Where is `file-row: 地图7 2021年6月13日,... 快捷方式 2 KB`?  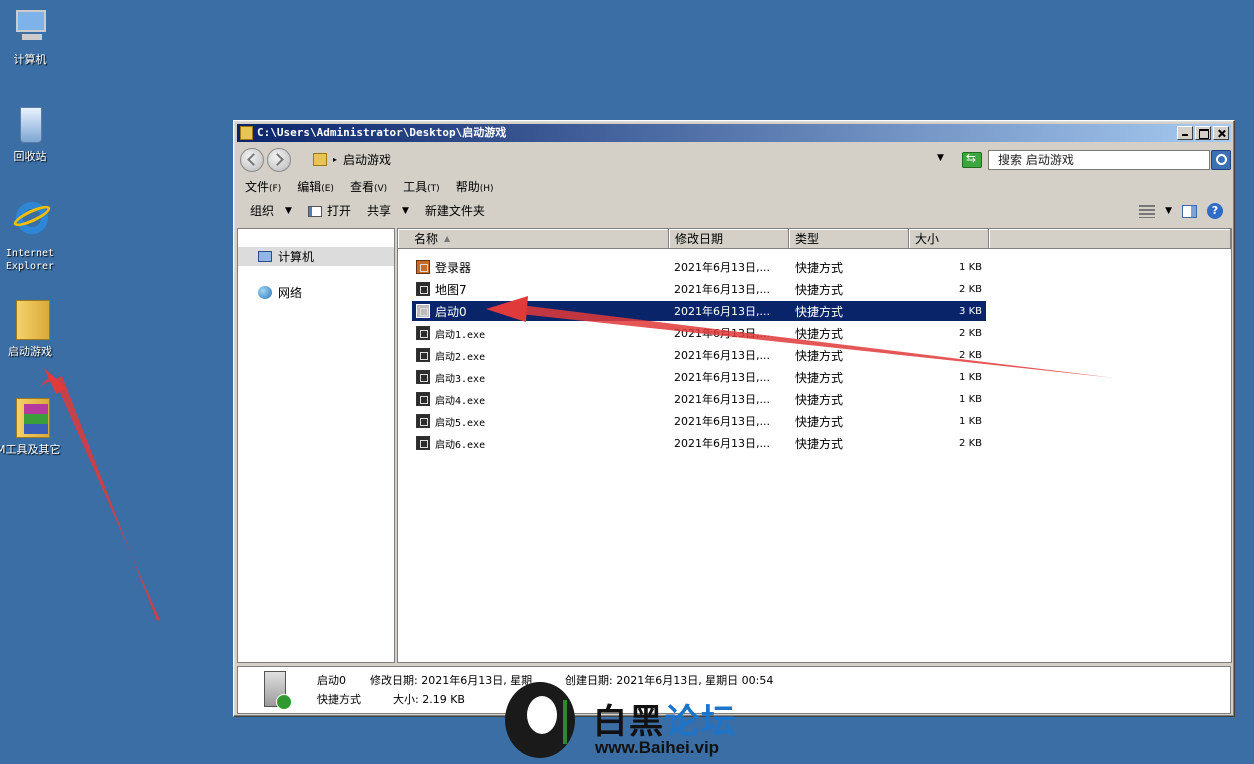 file-row: 地图7 2021年6月13日,... 快捷方式 2 KB is located at coordinates (699, 289).